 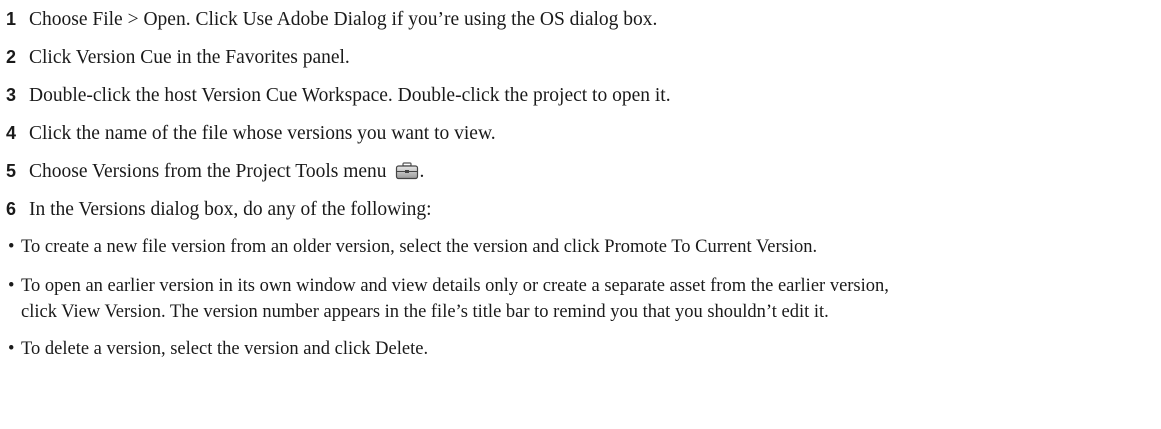 I want to click on step-number: 1, so click(x=11, y=19).